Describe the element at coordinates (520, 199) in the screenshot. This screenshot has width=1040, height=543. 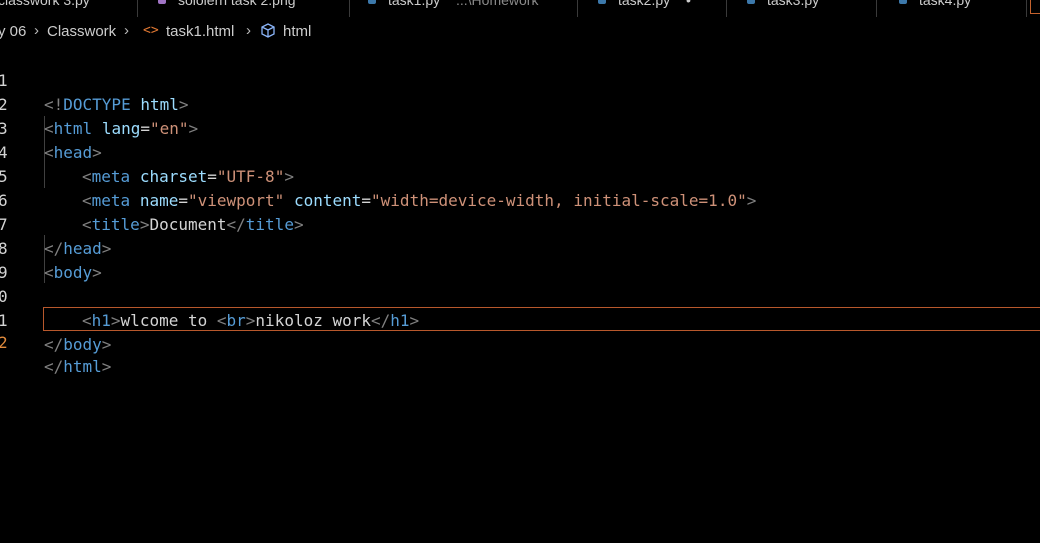
I see `code-line: 6 <title>Document</title>` at that location.